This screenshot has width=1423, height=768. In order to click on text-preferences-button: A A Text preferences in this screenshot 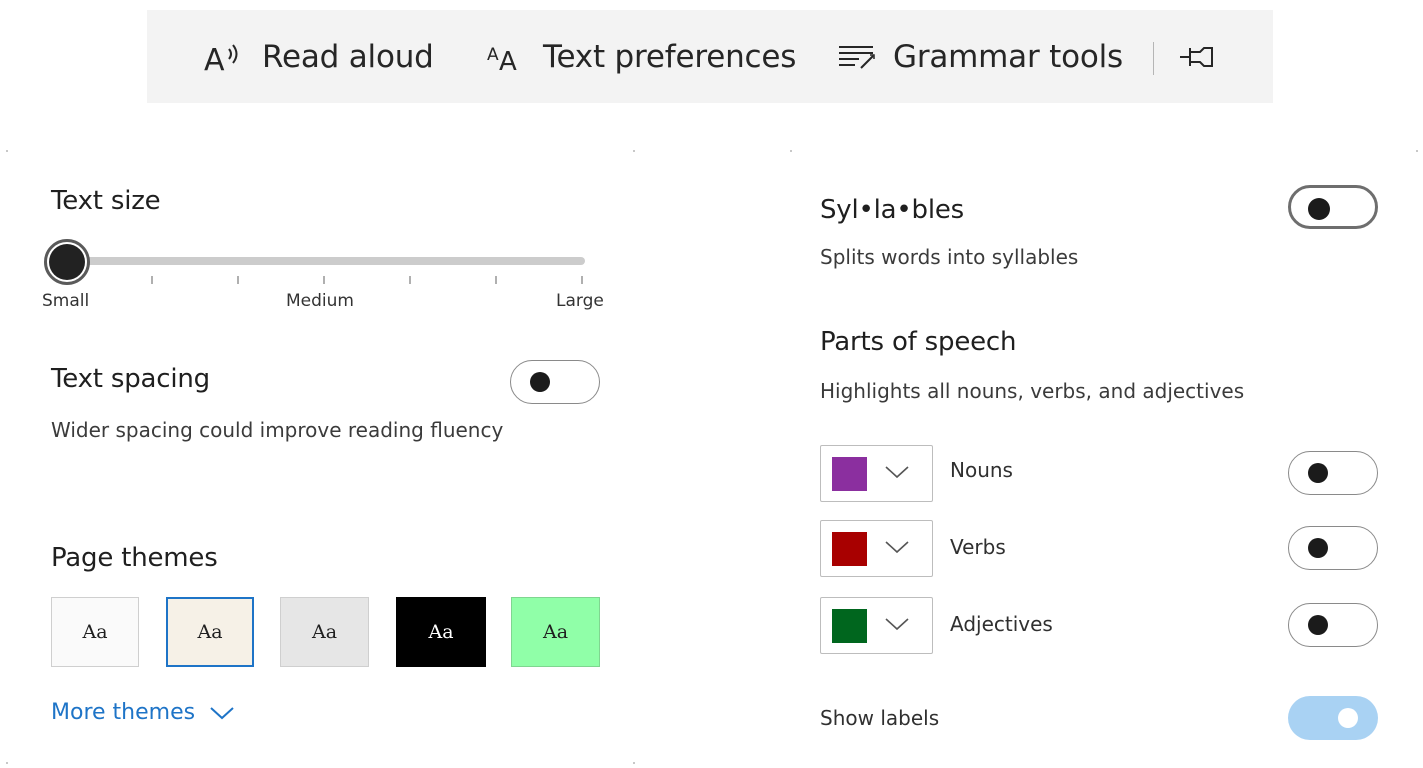, I will do `click(641, 56)`.